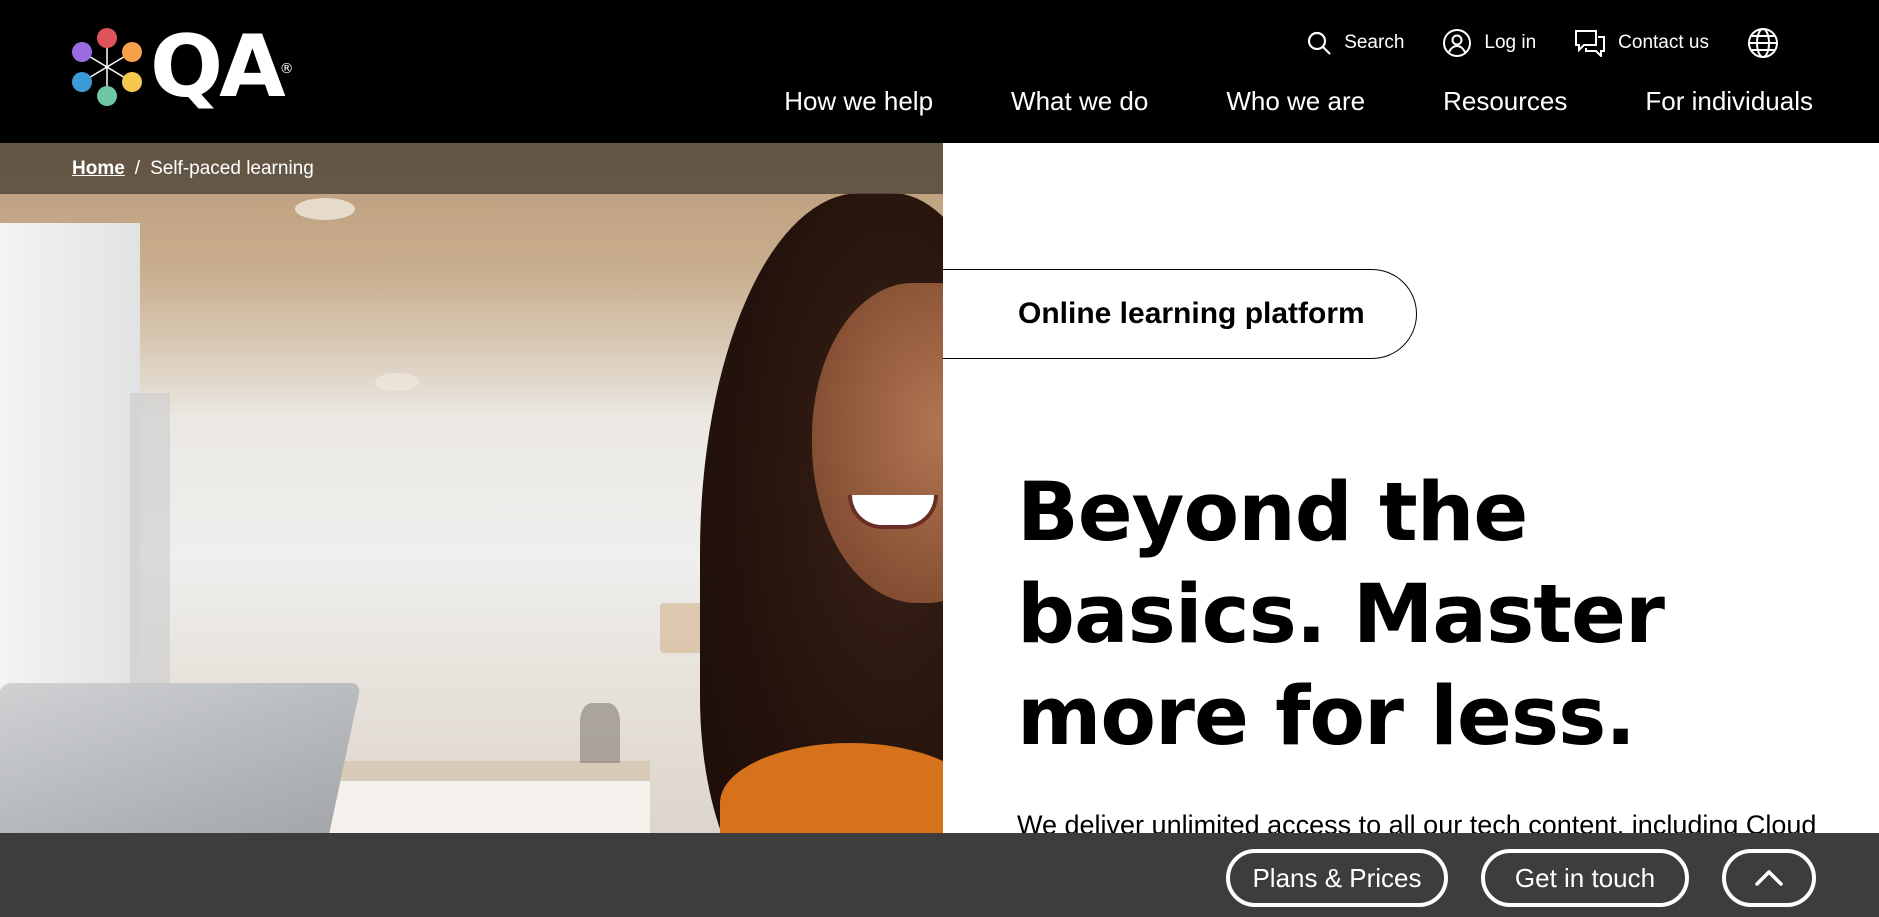 The image size is (1879, 917). Describe the element at coordinates (1079, 101) in the screenshot. I see `nav-what-we-do: What we do` at that location.